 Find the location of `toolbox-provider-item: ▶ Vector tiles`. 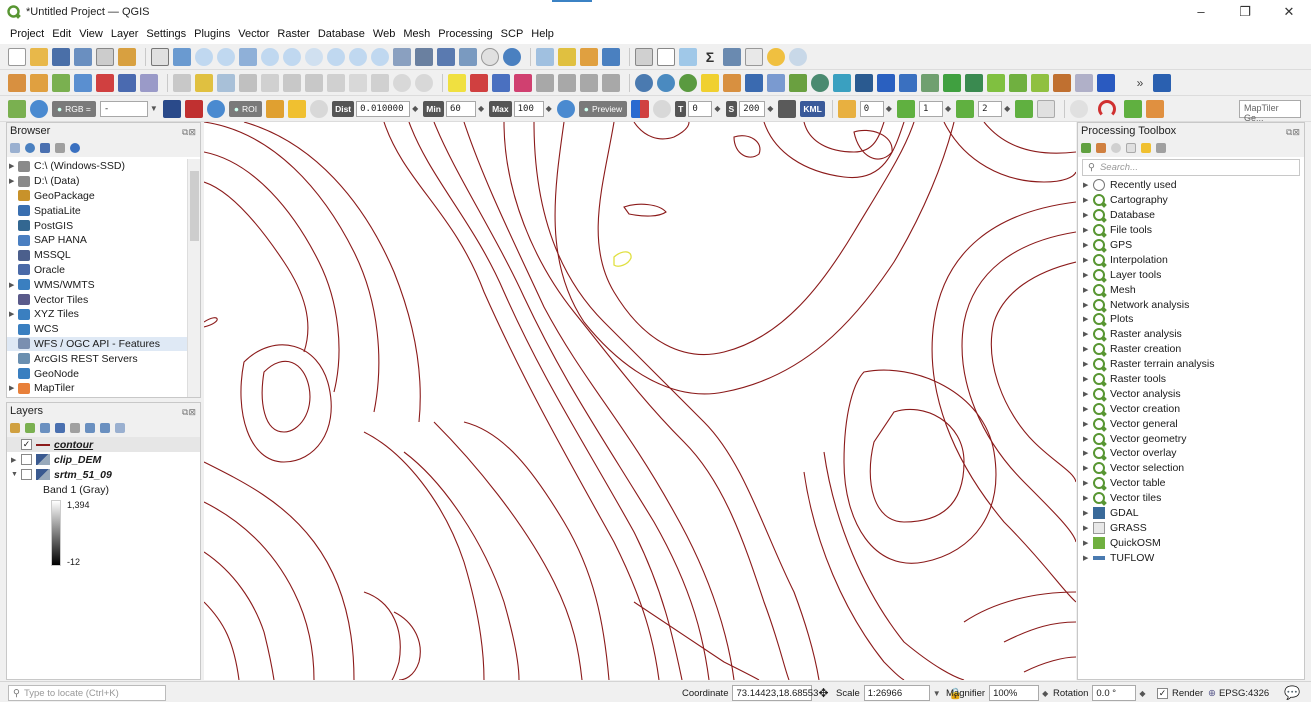

toolbox-provider-item: ▶ Vector tiles is located at coordinates (1191, 498).